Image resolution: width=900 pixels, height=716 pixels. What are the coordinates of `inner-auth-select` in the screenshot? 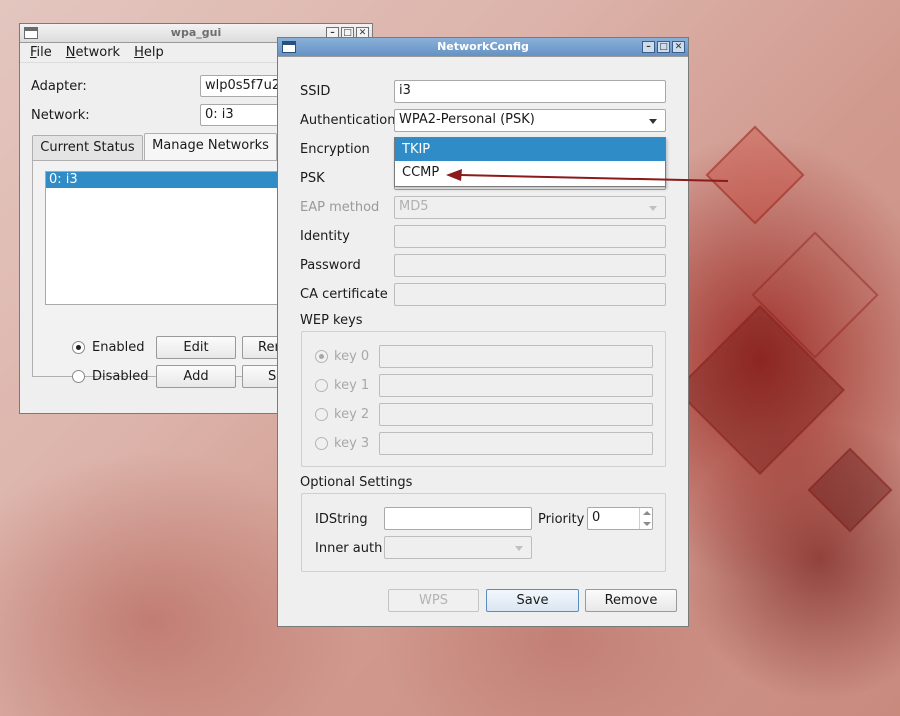 It's located at (458, 547).